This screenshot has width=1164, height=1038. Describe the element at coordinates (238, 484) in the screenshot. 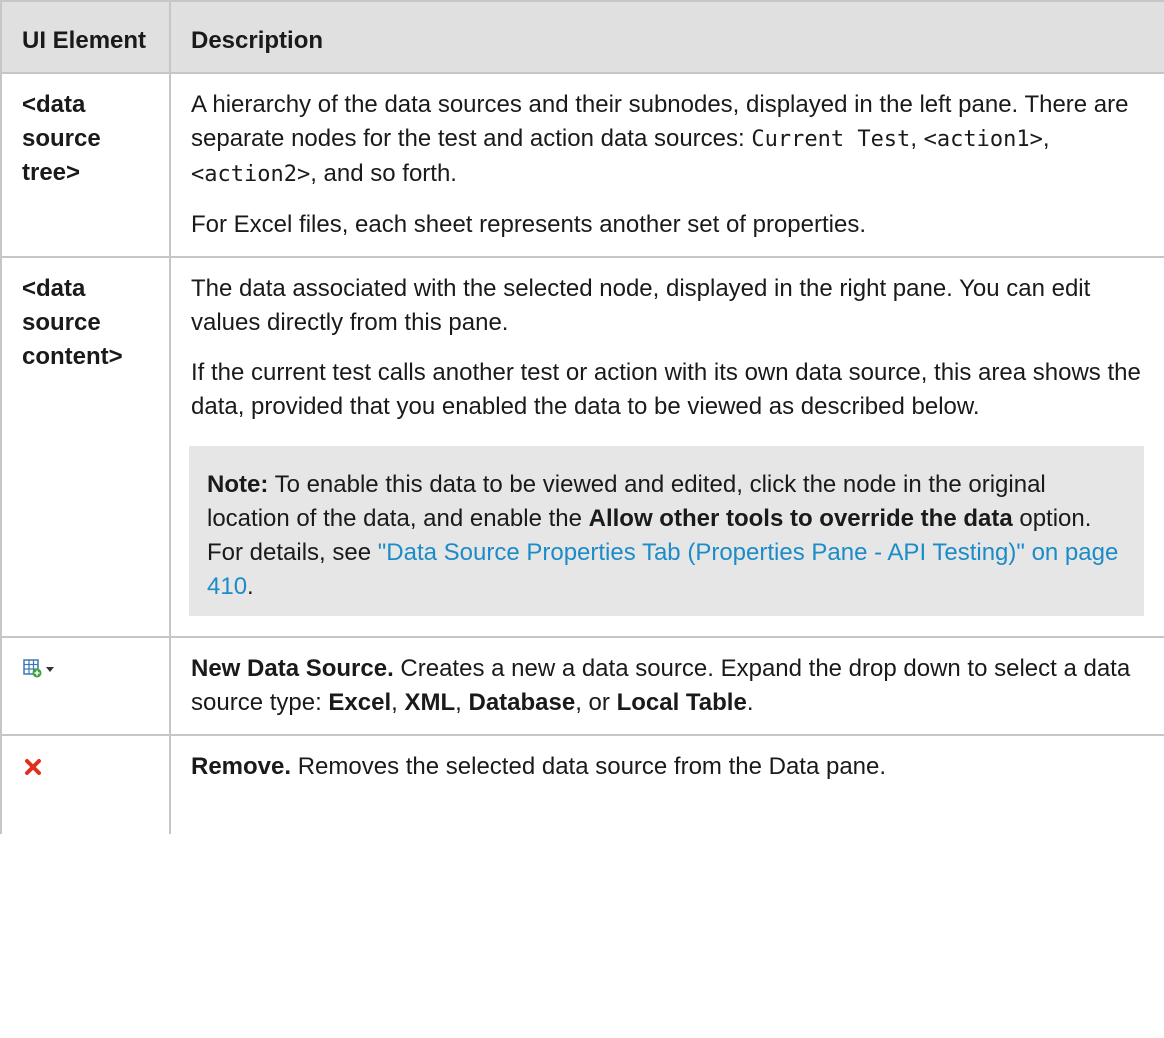

I see `note-label: Note:` at that location.